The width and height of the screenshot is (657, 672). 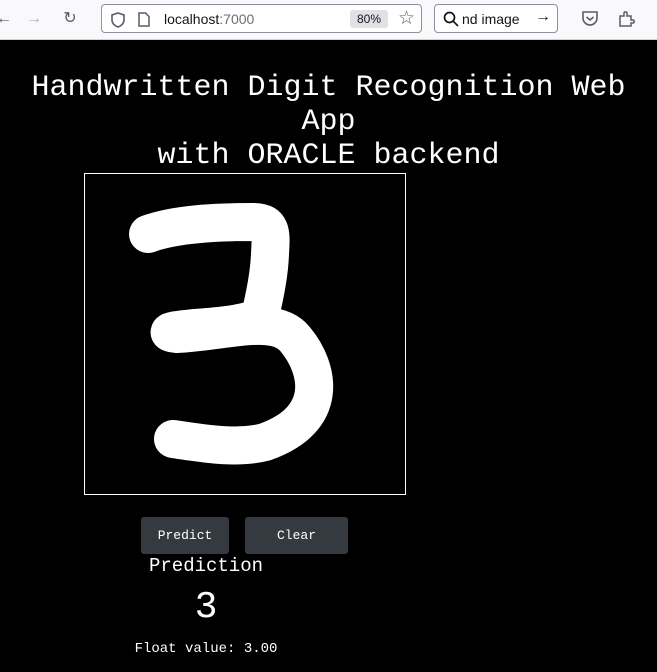 I want to click on zoom-level-badge: 80%, so click(x=369, y=19).